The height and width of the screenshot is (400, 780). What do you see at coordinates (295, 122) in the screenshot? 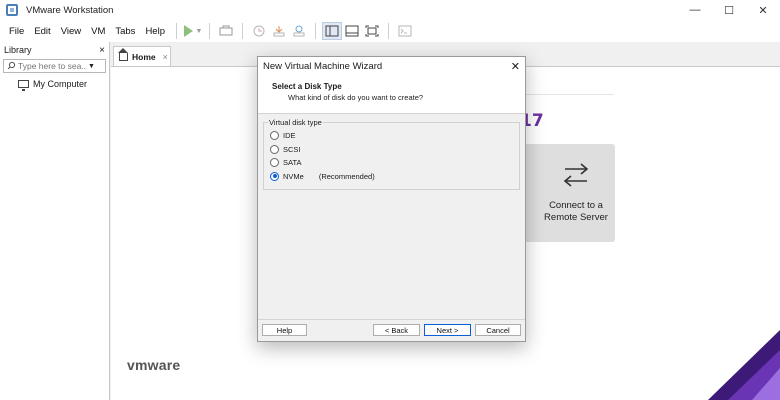
I see `group-label: Virtual disk type` at bounding box center [295, 122].